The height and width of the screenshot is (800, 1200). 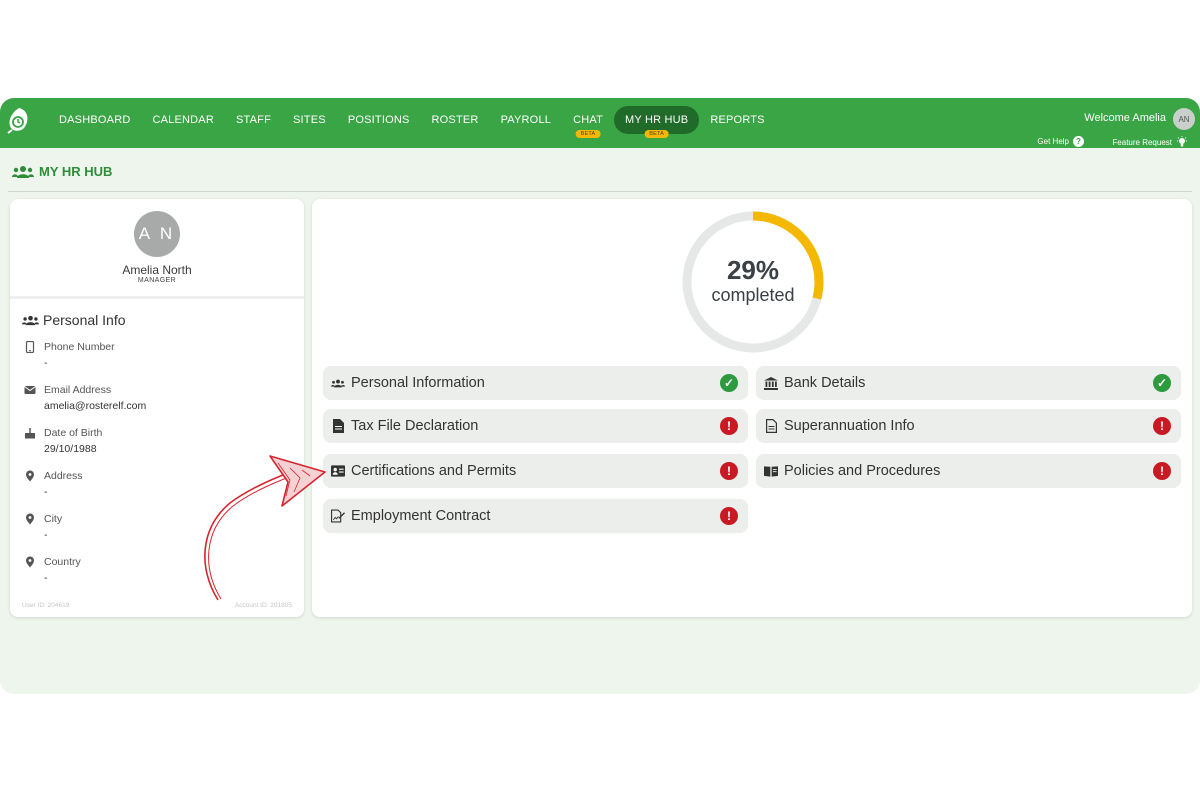 What do you see at coordinates (73, 433) in the screenshot?
I see `field-label: Date of Birth` at bounding box center [73, 433].